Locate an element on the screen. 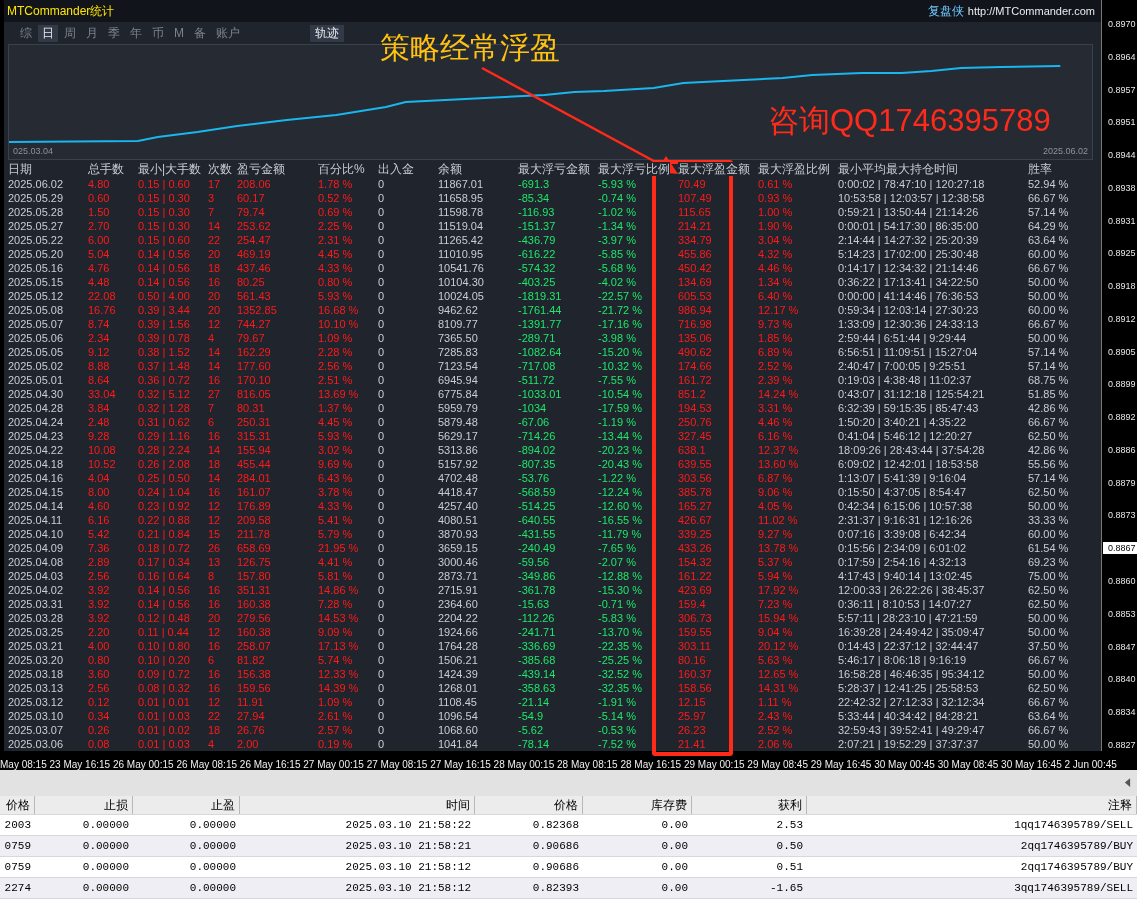  table-cell-text: 6:09:02 | 12:42:01 | 18:53:58 is located at coordinates (909, 464).